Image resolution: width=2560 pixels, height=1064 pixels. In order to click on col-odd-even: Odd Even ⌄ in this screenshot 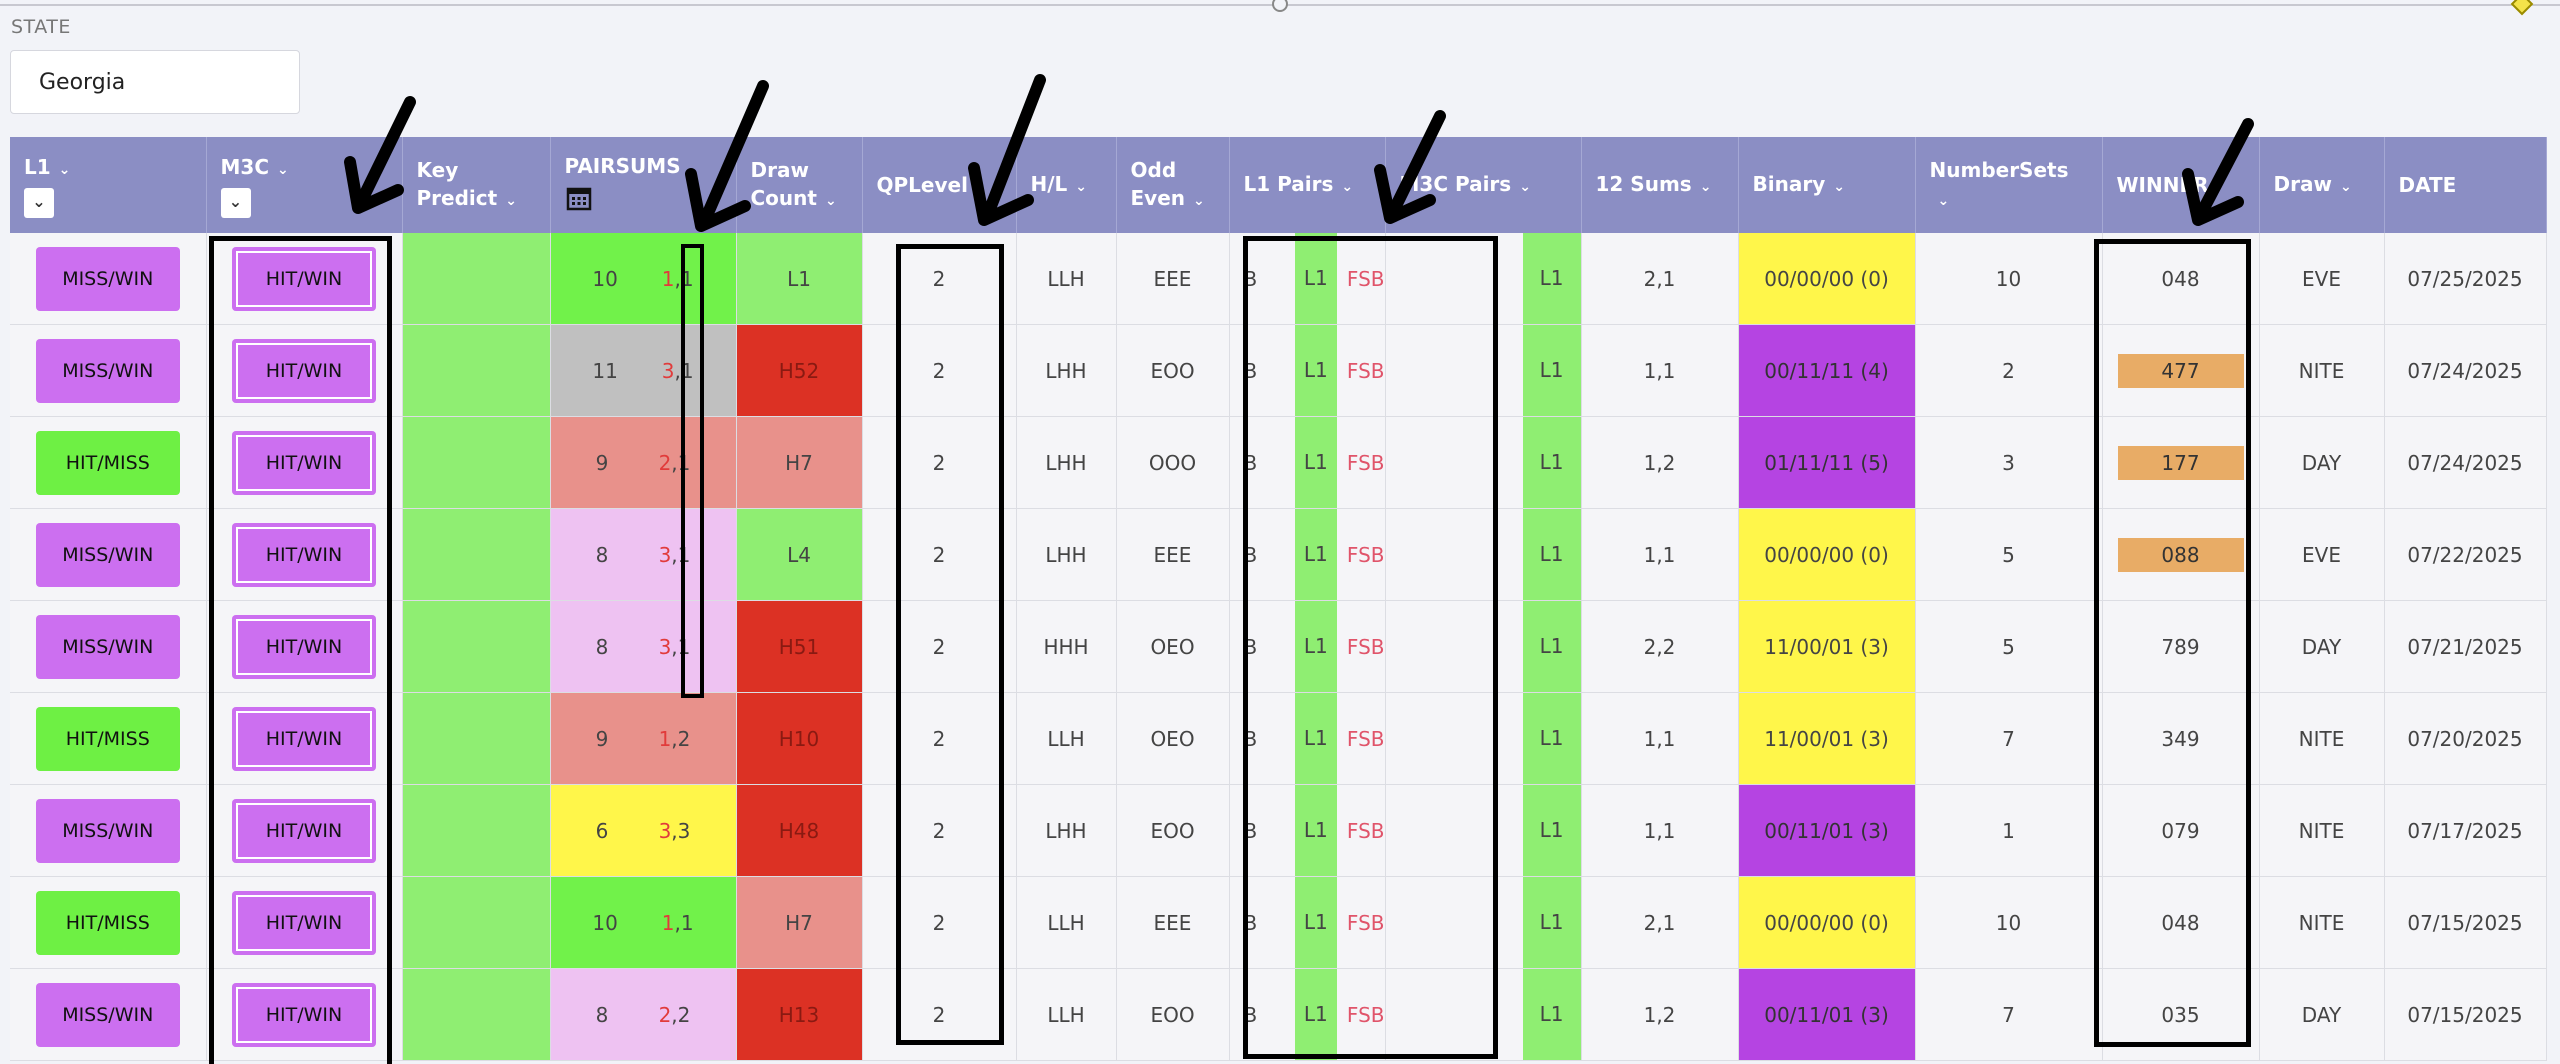, I will do `click(1173, 185)`.